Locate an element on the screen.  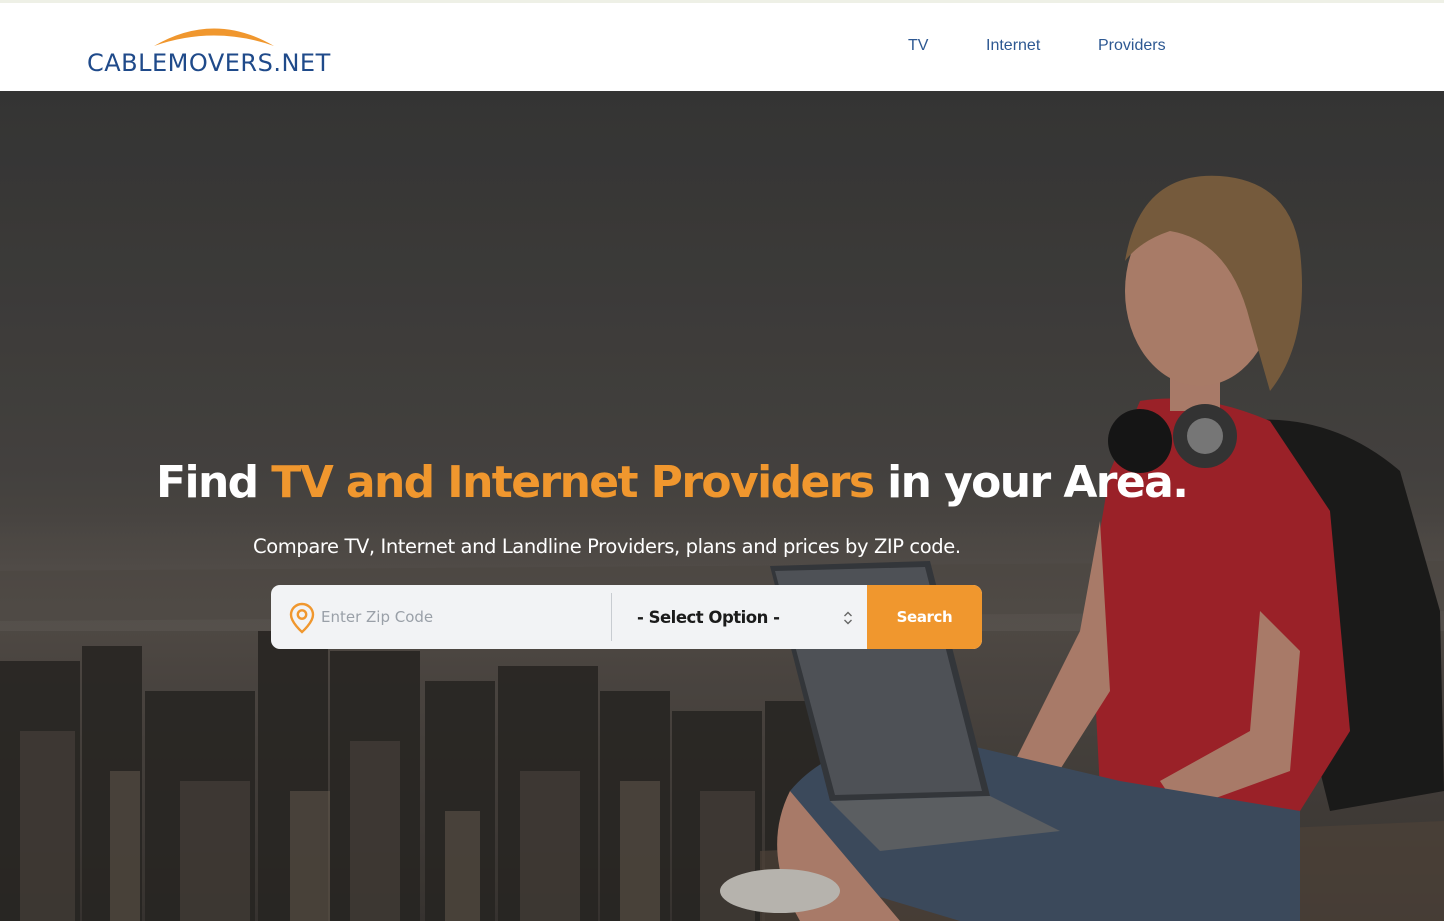
search-button: Search is located at coordinates (924, 617).